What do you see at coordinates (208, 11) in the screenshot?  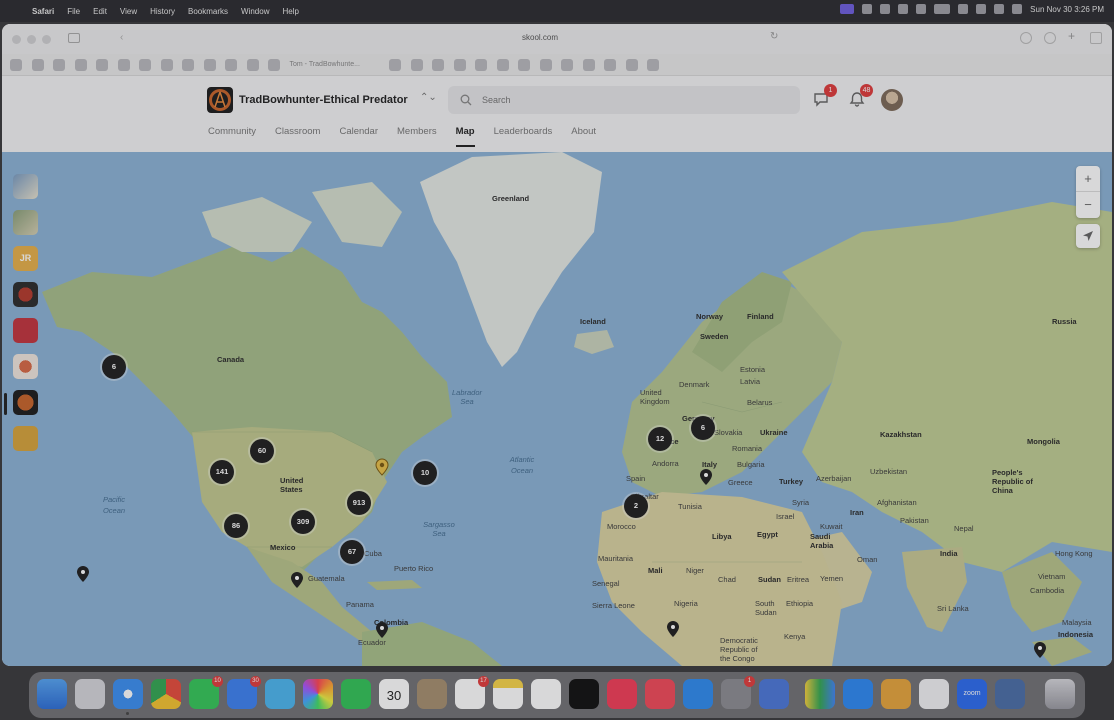 I see `menu-bookmarks: Bookmarks` at bounding box center [208, 11].